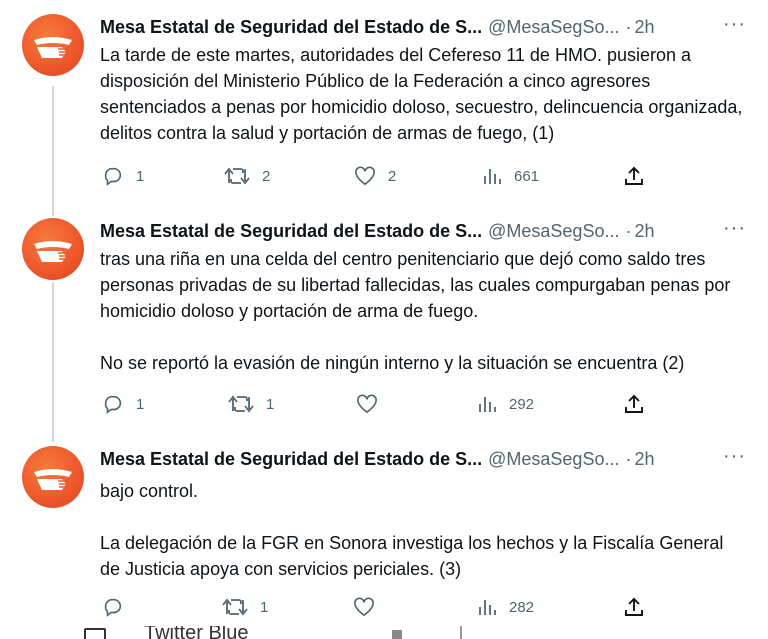 This screenshot has width=768, height=639. I want to click on twitter-blue-label: Twitter Blue, so click(196, 632).